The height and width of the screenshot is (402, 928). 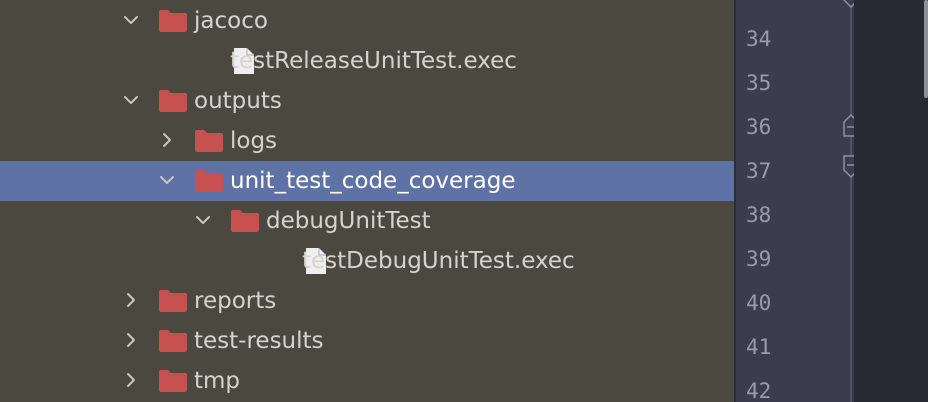 I want to click on tree-folder-row: unit_test_code_coverage, so click(x=367, y=181).